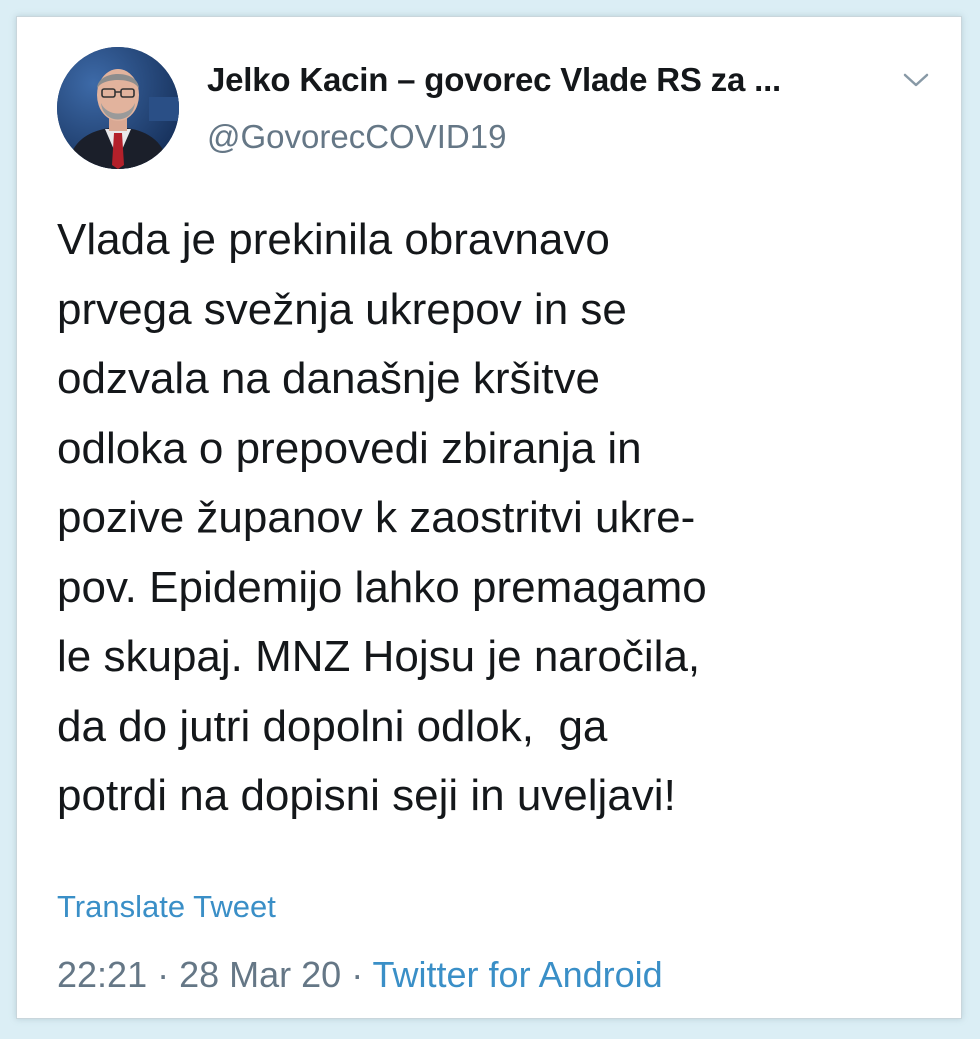 This screenshot has width=980, height=1039. Describe the element at coordinates (382, 587) in the screenshot. I see `tweet-text-line: pov. Epidemijo lahko premagamo` at that location.